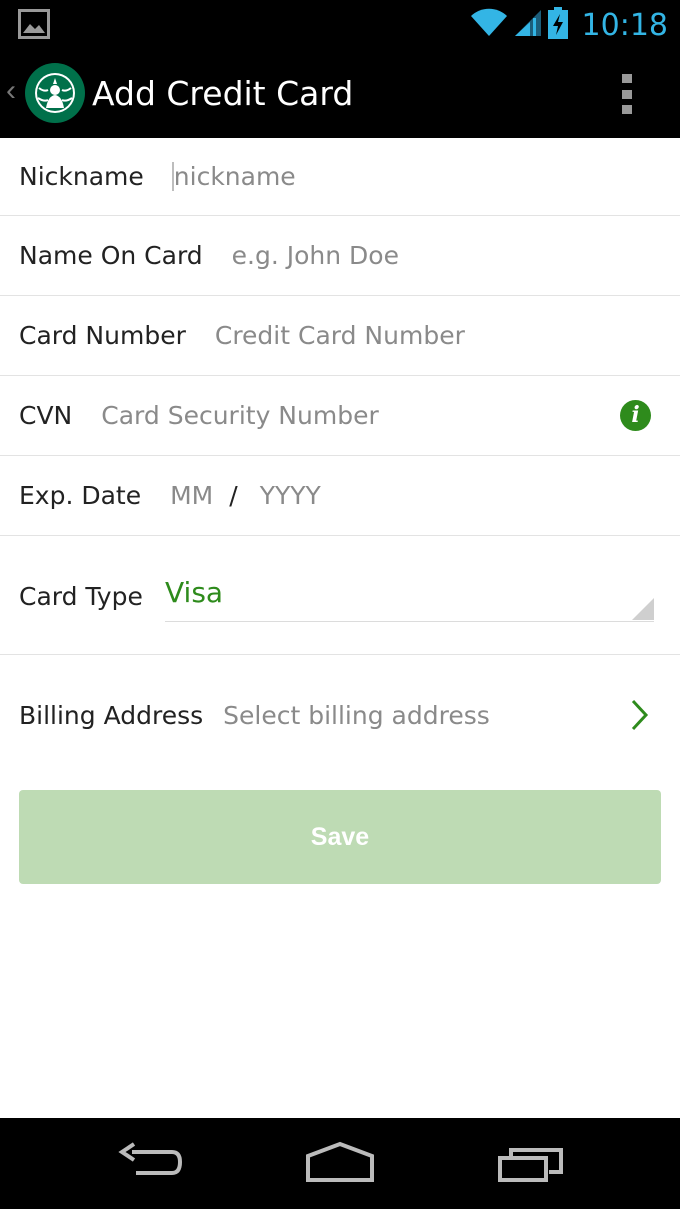  What do you see at coordinates (409, 595) in the screenshot?
I see `card-type-spinner: Visa` at bounding box center [409, 595].